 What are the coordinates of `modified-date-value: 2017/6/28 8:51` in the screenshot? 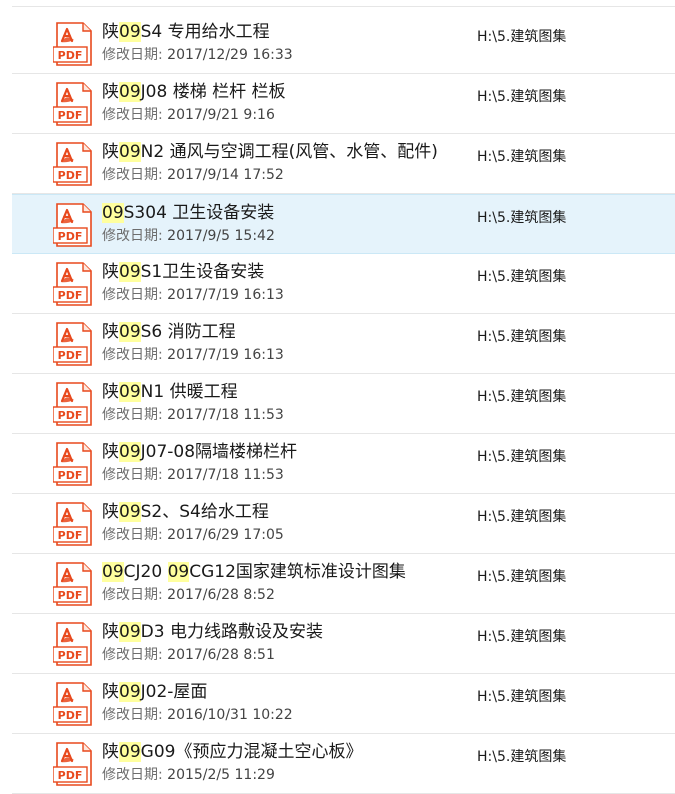 It's located at (221, 655).